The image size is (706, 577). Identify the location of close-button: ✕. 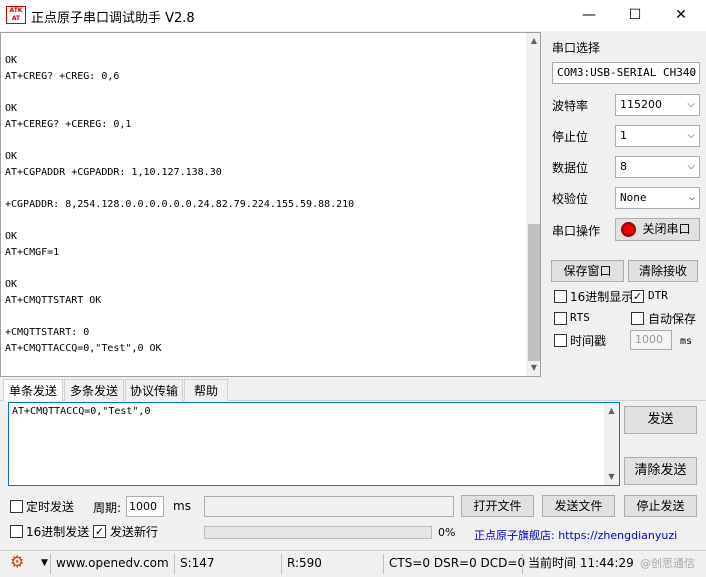
(681, 15).